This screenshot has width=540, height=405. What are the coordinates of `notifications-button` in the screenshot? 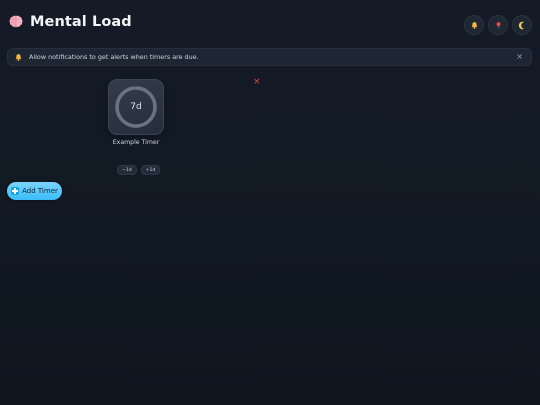 It's located at (474, 25).